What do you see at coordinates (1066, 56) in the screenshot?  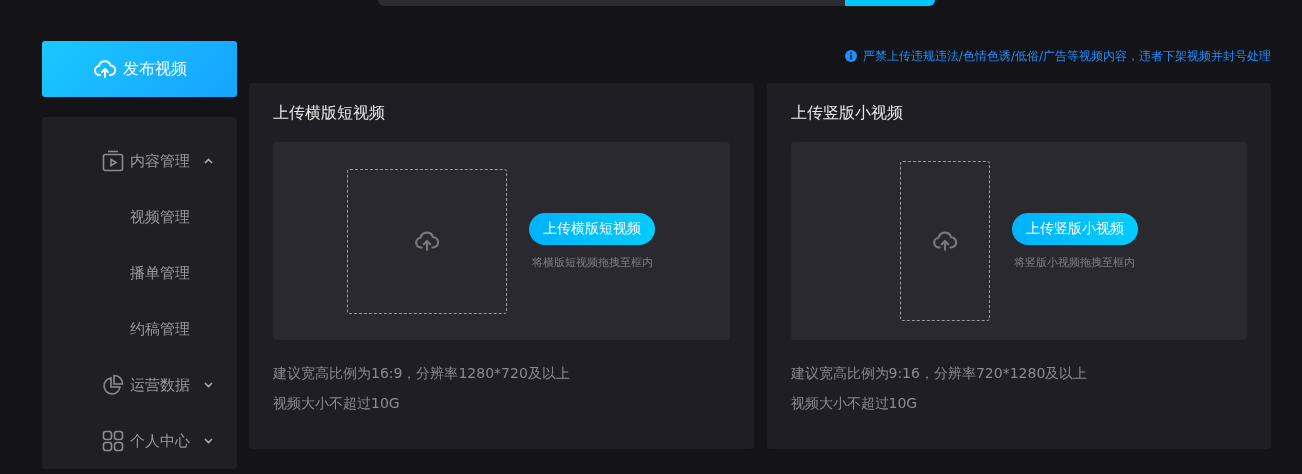 I see `notice-text: 严禁上传违规违法/色情色诱/低俗/广告等视频内容，违者下架视频并封号处理` at bounding box center [1066, 56].